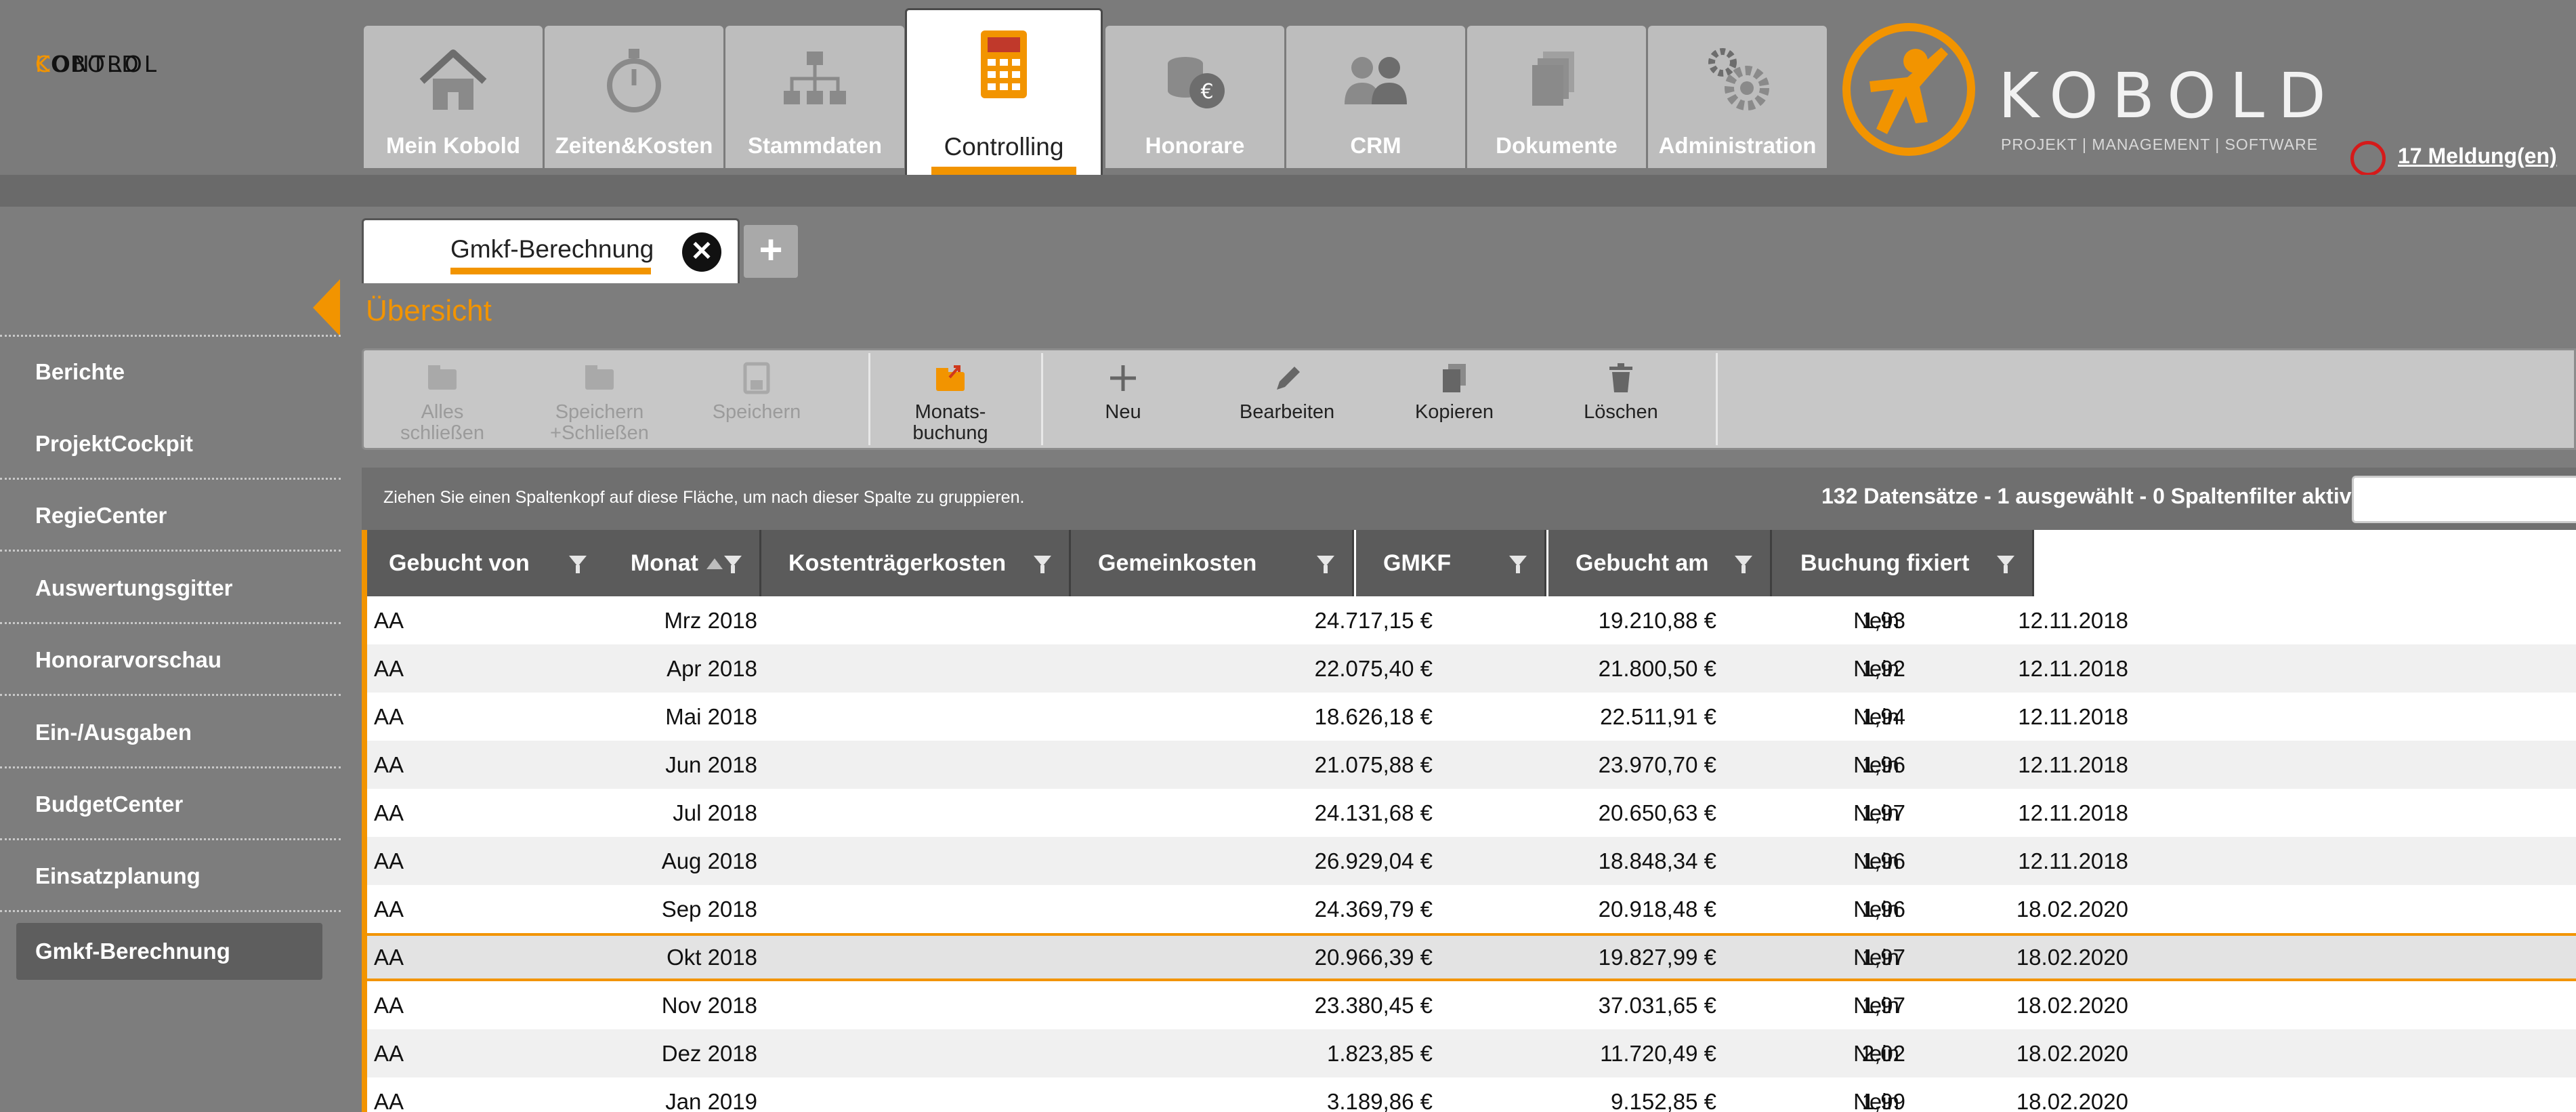  I want to click on column-header-label: Kostenträgerkosten, so click(898, 563).